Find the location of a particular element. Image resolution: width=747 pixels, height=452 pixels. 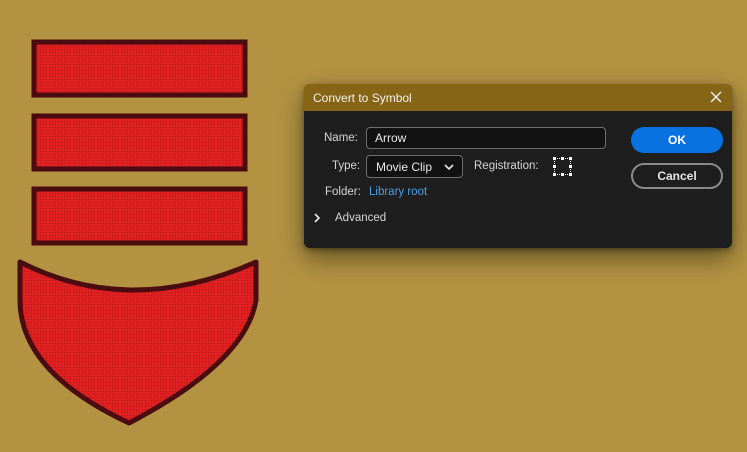

close-icon is located at coordinates (716, 97).